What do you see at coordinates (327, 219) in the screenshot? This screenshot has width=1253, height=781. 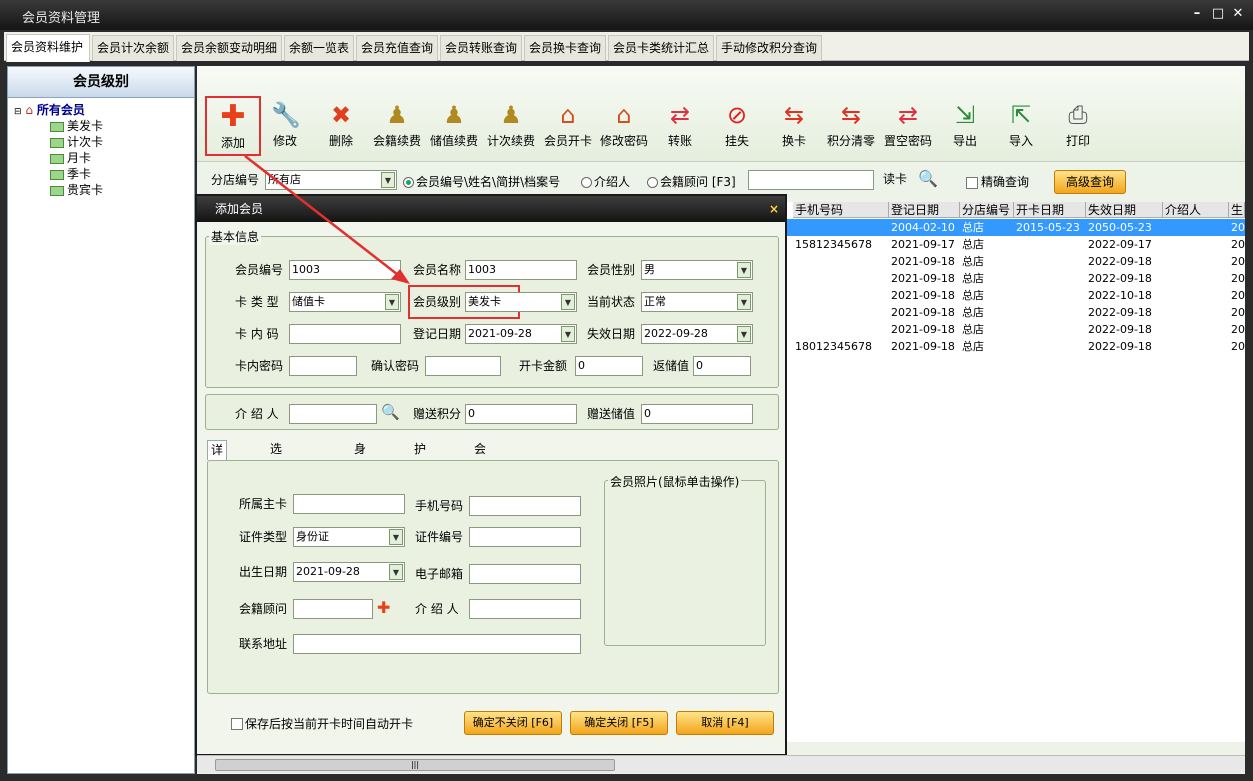 I see `annotation-arrow` at bounding box center [327, 219].